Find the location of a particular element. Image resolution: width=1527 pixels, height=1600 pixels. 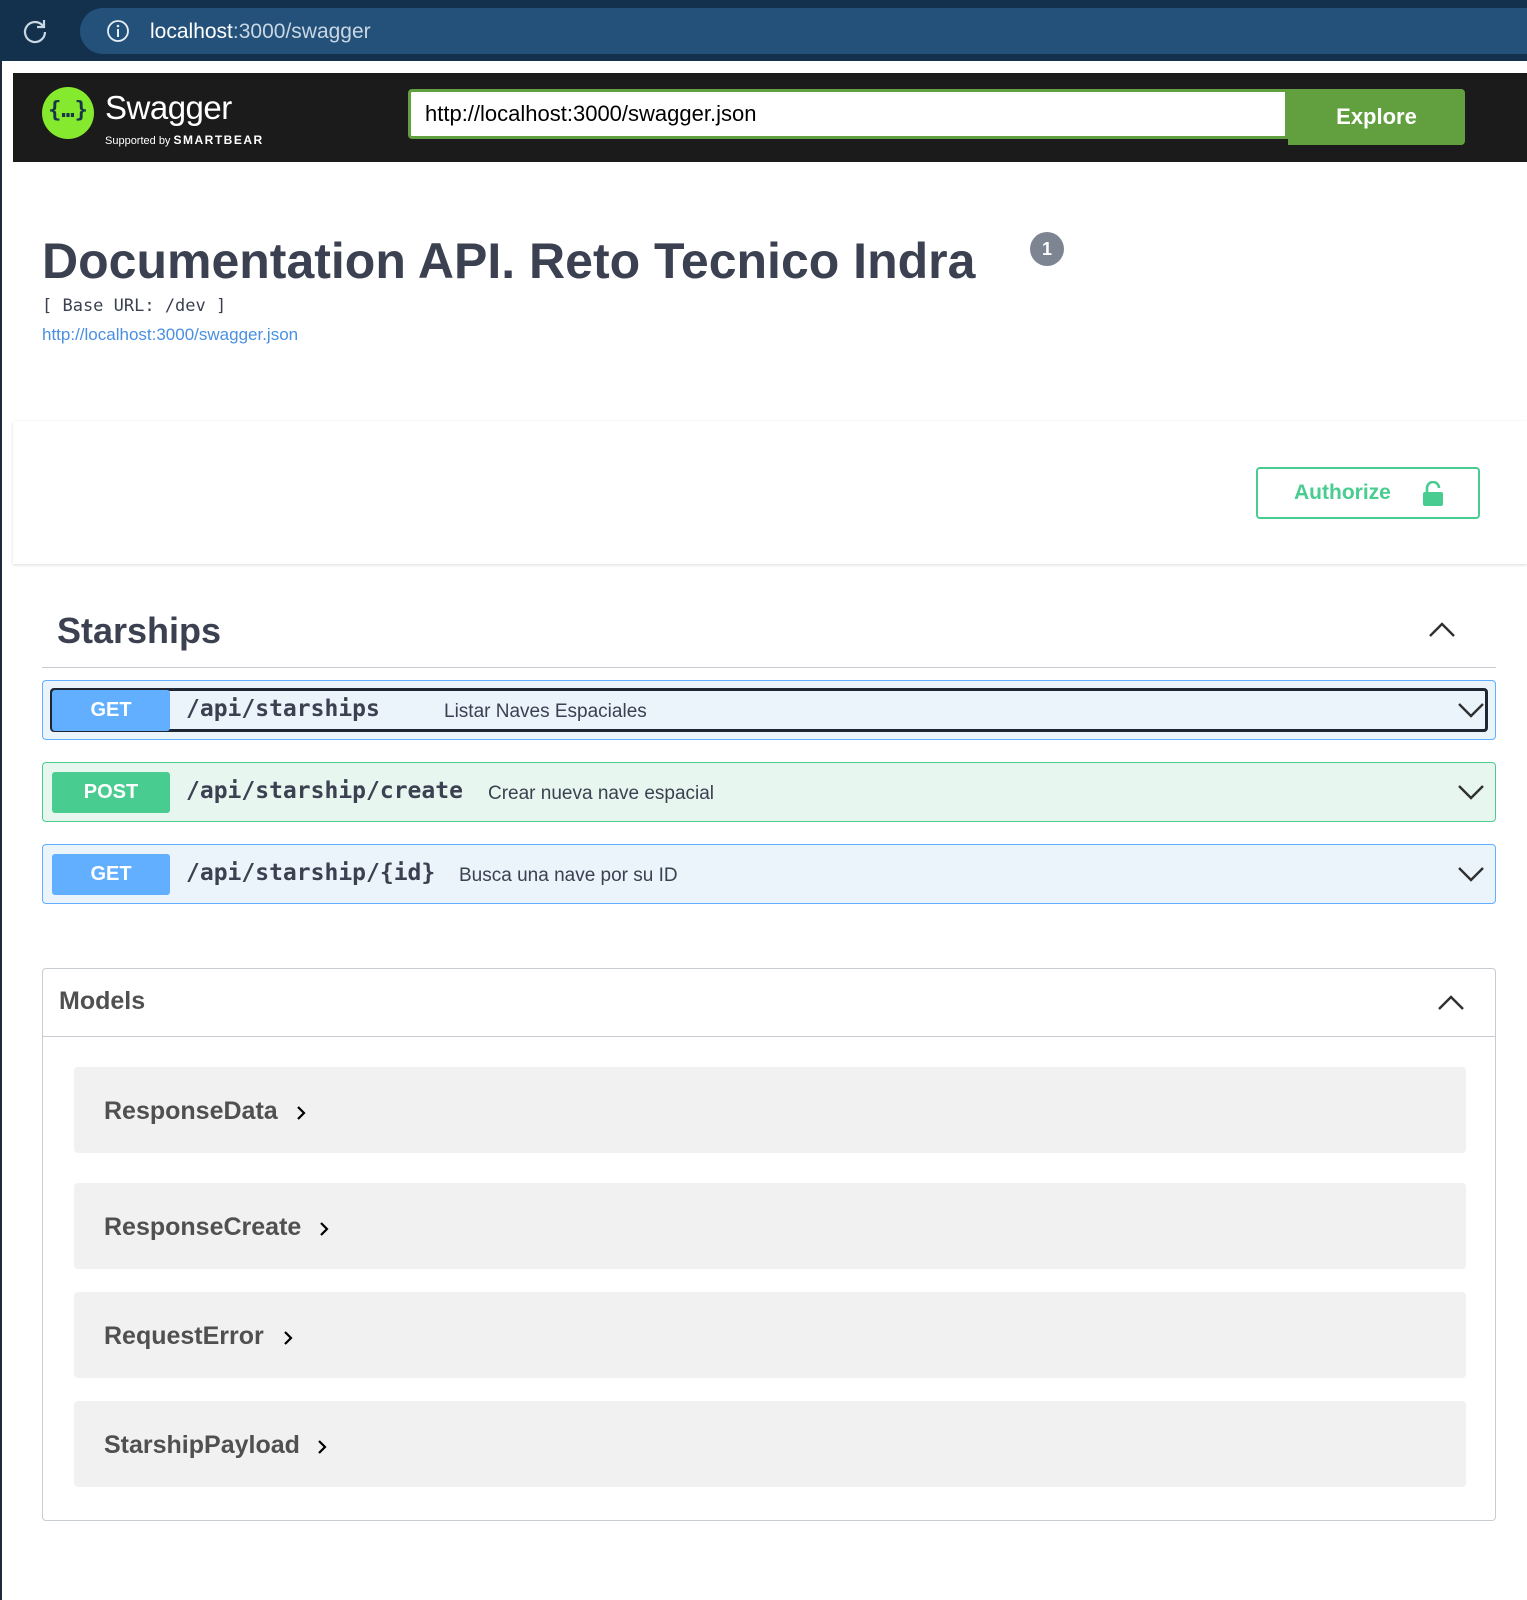

models-title: Models is located at coordinates (102, 1001).